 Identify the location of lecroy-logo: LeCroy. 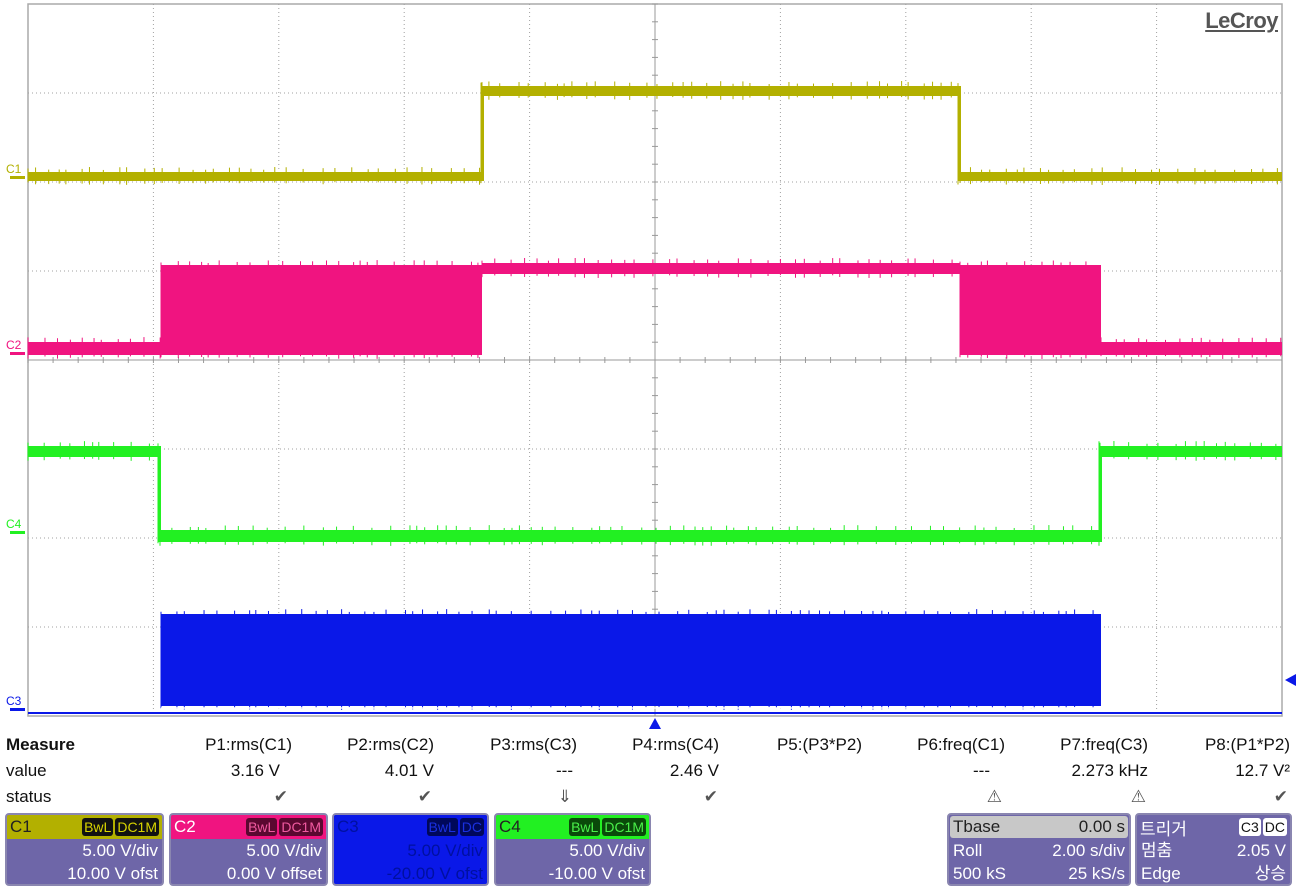
(1241, 21).